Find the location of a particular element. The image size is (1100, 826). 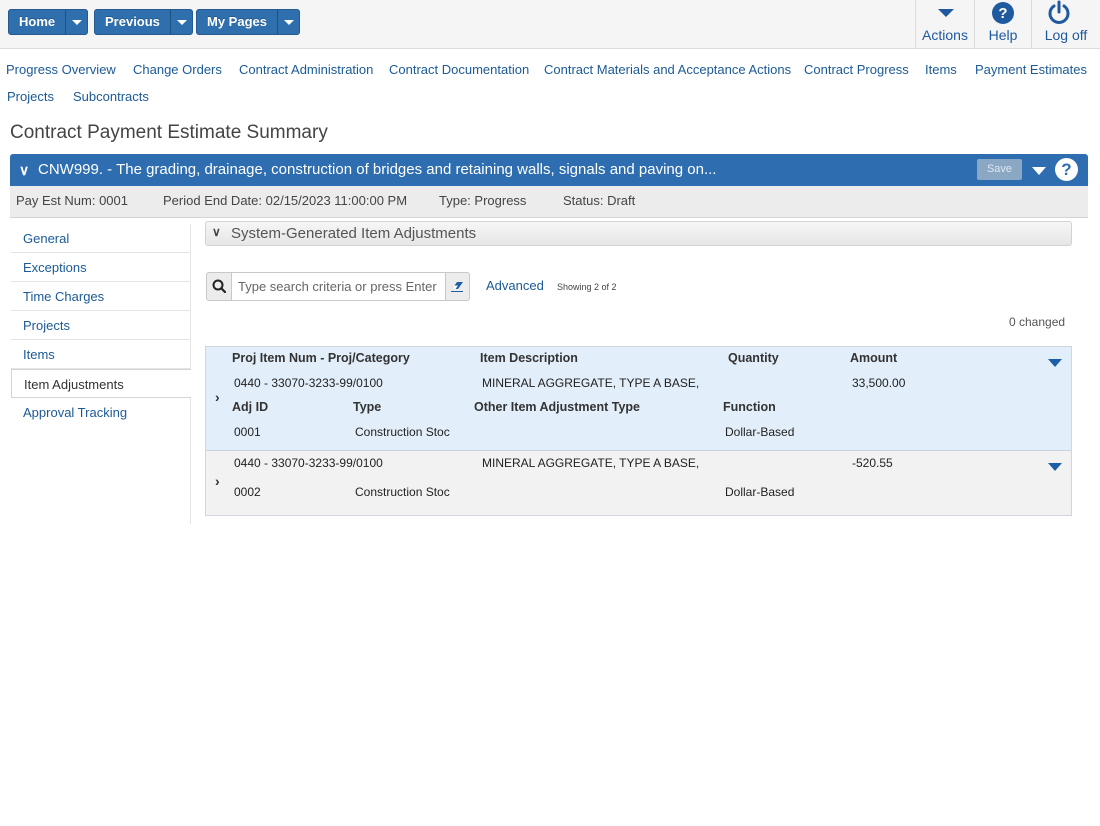

estimate-type: Type: Progress is located at coordinates (483, 200).